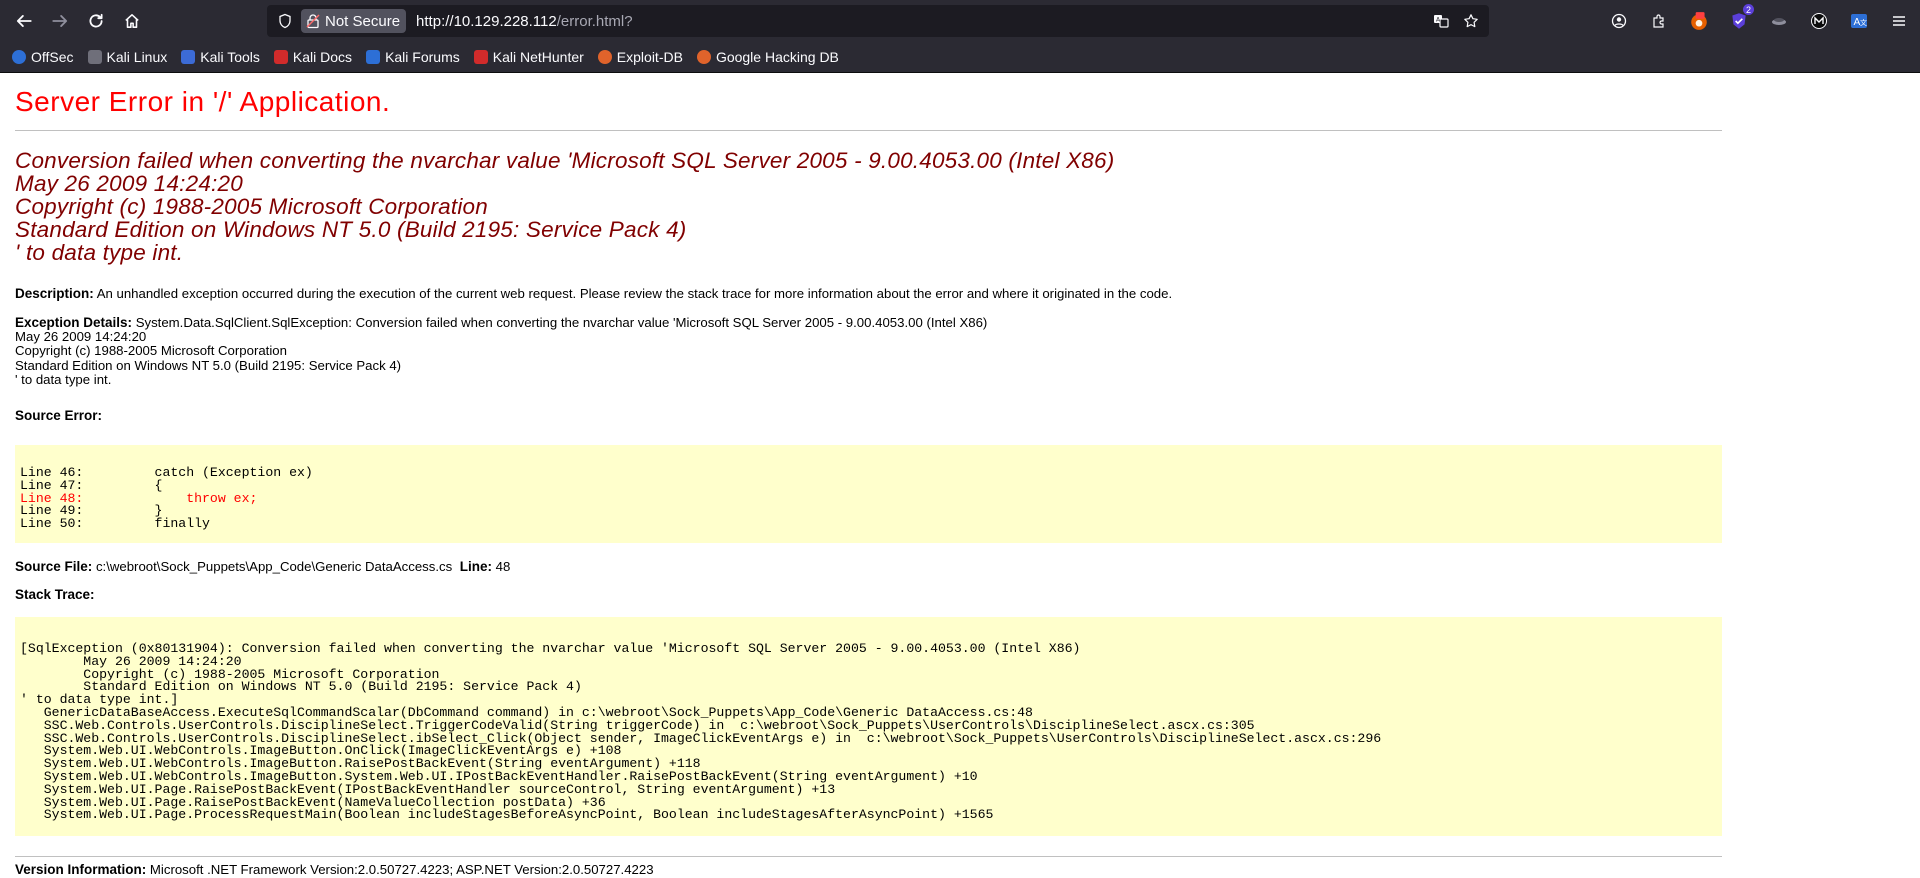  What do you see at coordinates (285, 21) in the screenshot?
I see `shield-icon` at bounding box center [285, 21].